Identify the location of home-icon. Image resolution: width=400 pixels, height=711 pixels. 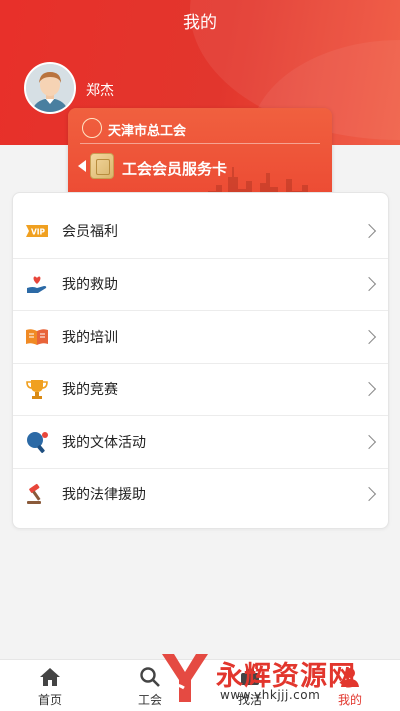
(50, 677).